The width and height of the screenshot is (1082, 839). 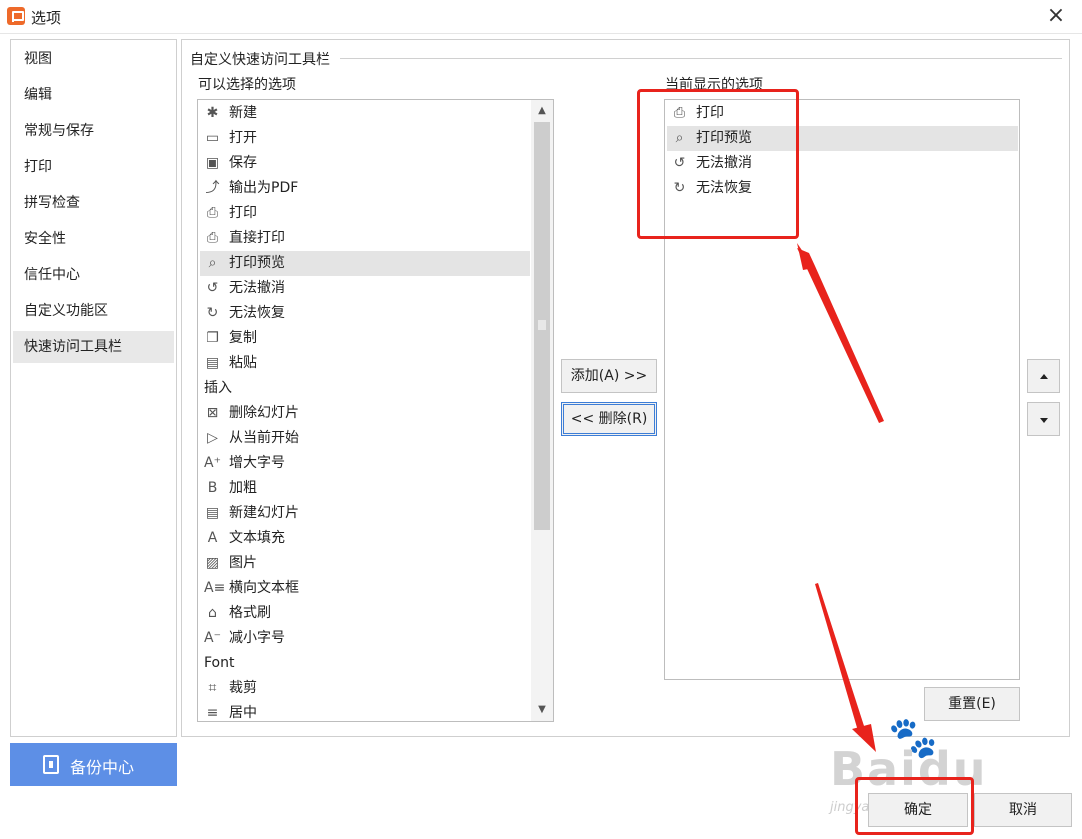 I want to click on available-item-label: 减小字号, so click(x=257, y=638).